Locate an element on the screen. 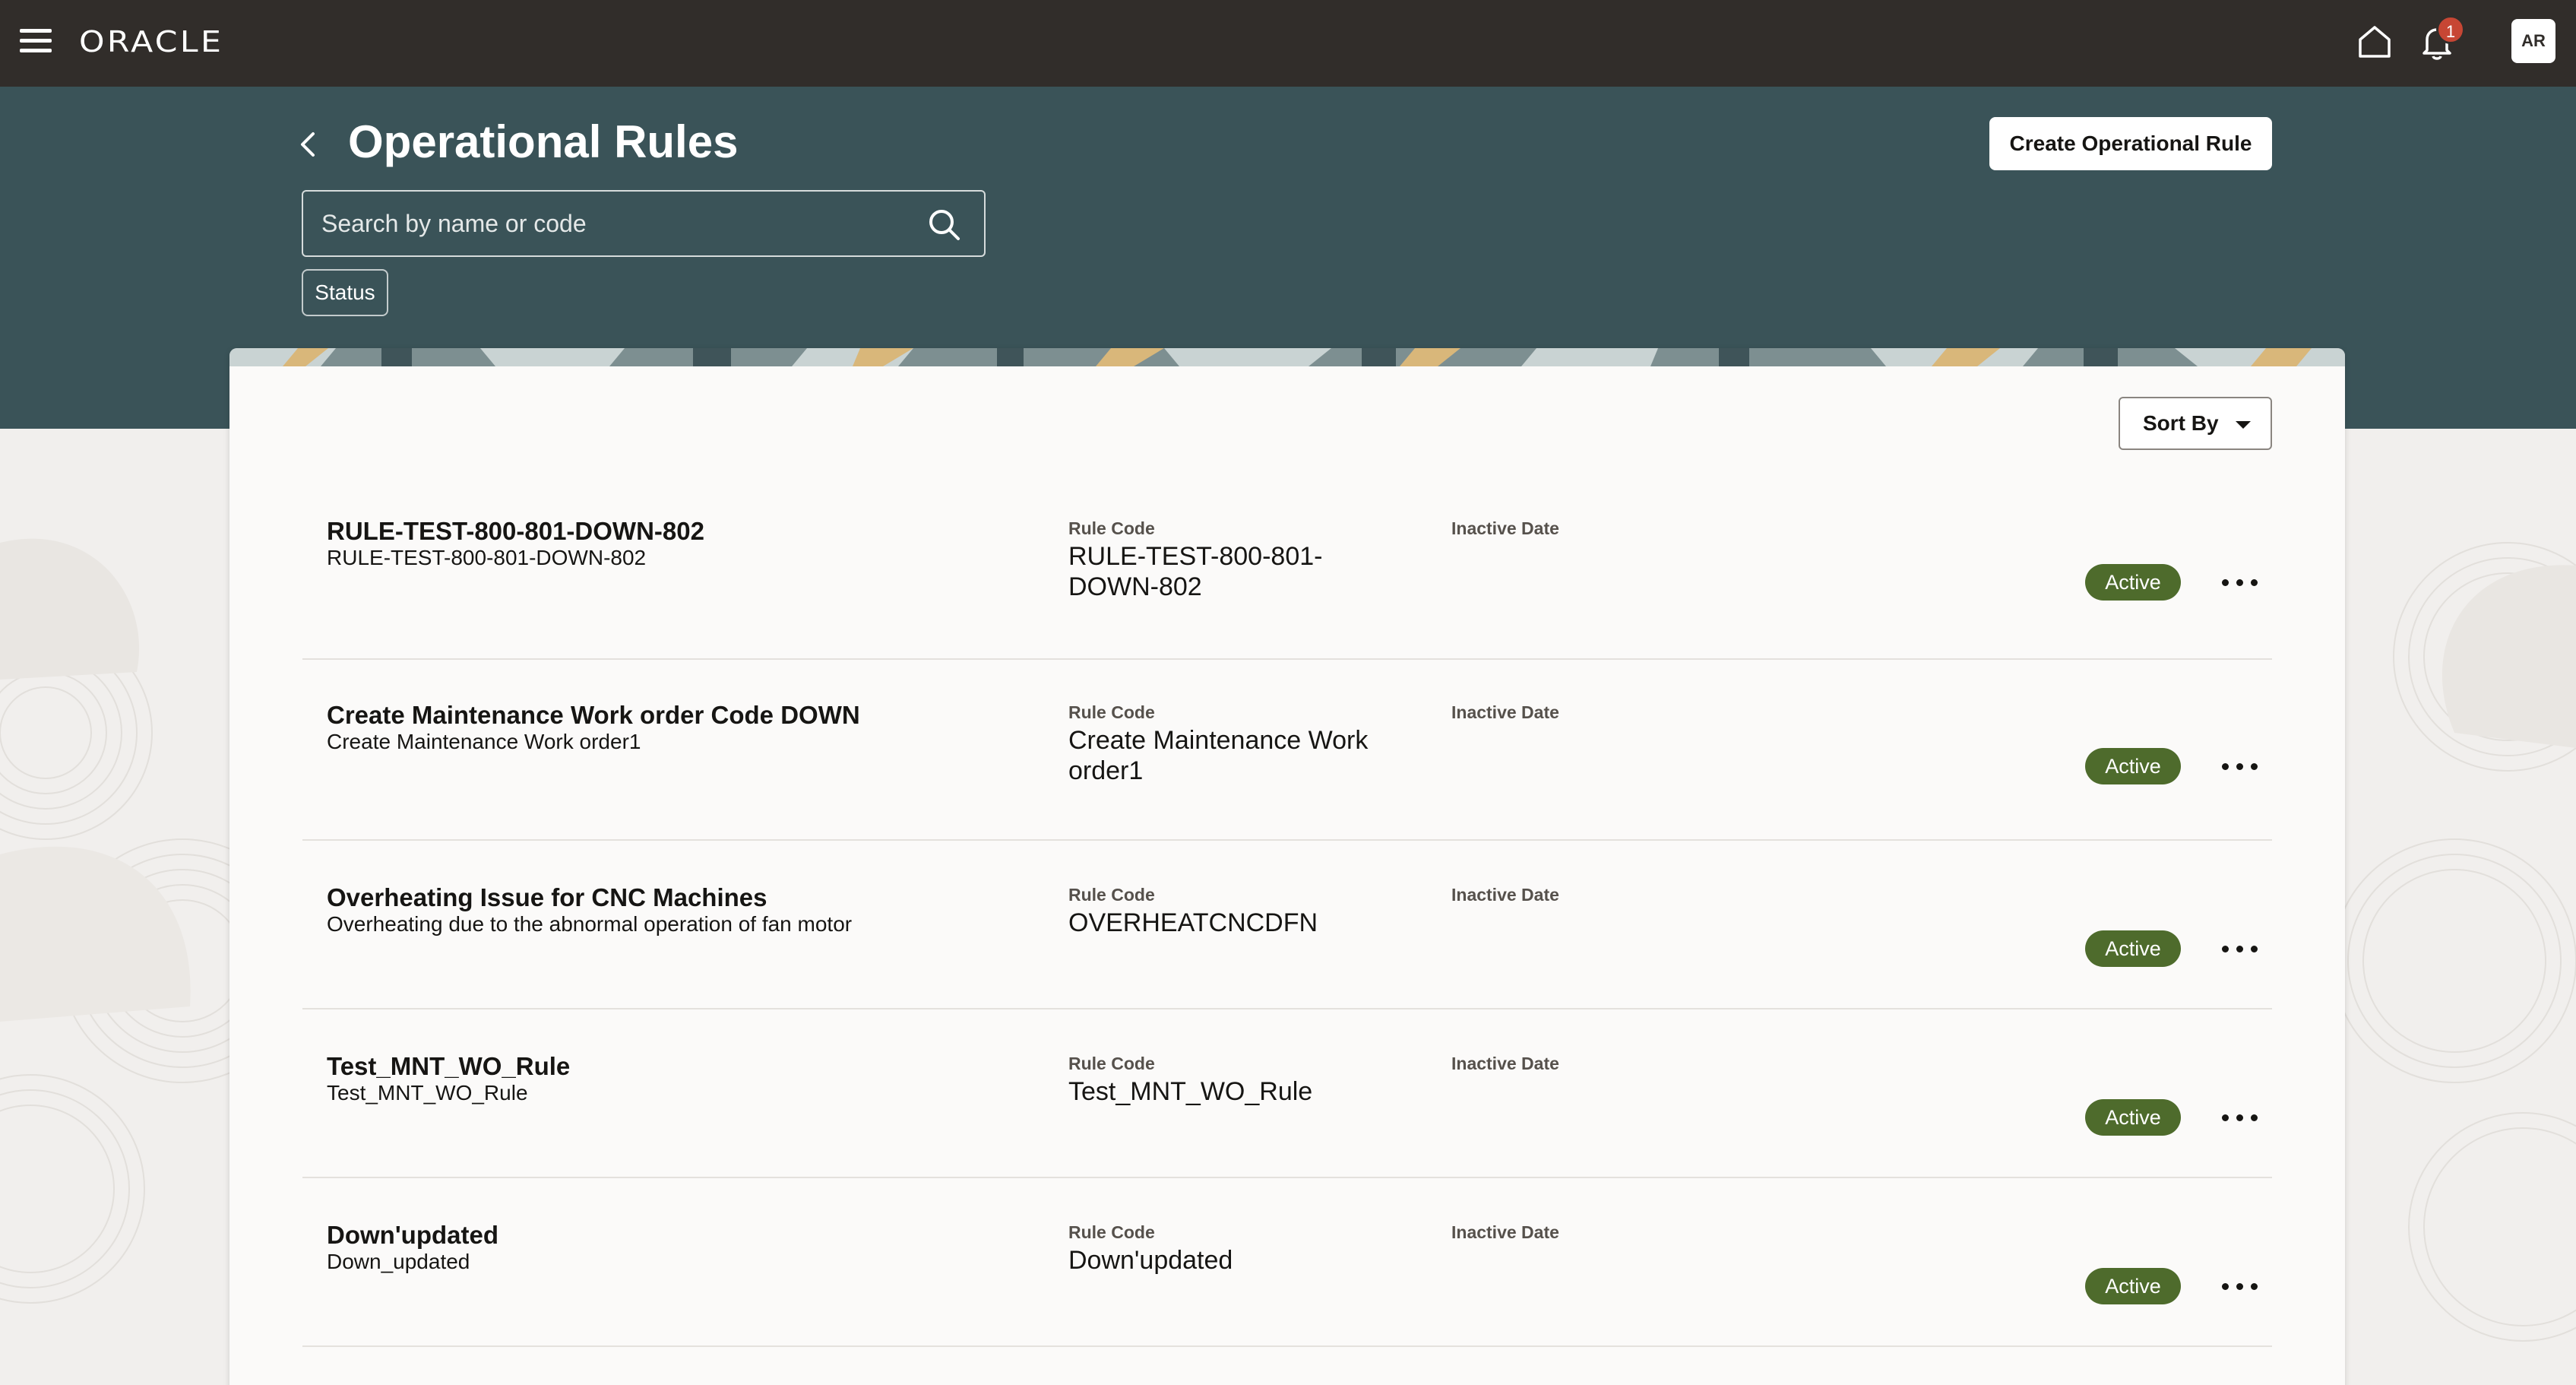 The height and width of the screenshot is (1385, 2576). rule-name: RULE-TEST-800-801-DOWN-802 is located at coordinates (515, 531).